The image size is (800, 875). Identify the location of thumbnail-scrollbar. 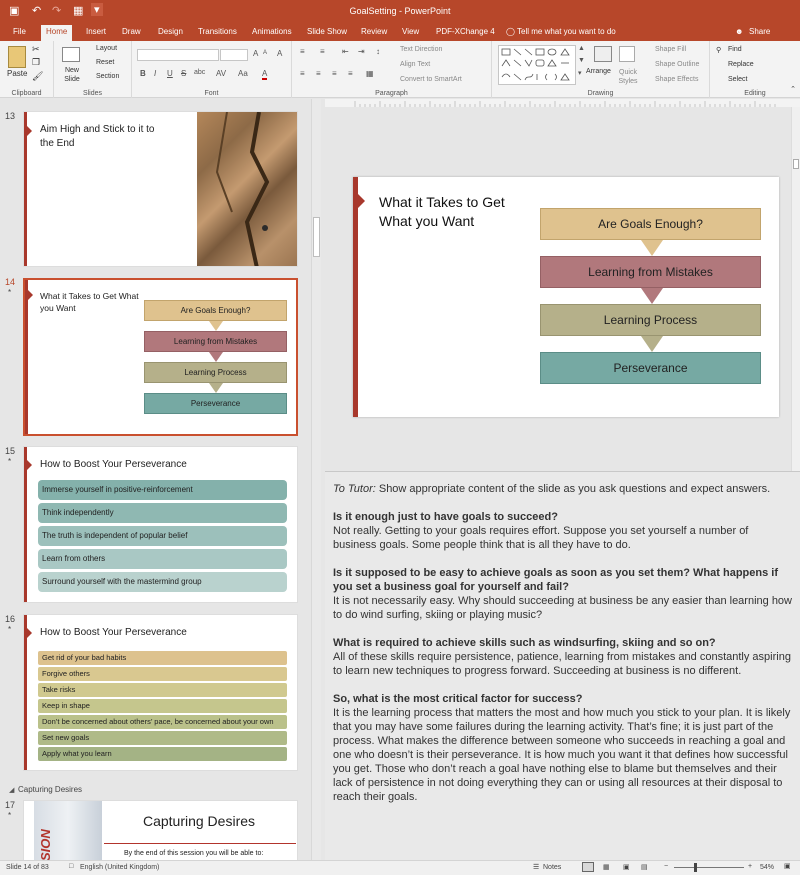
(316, 479).